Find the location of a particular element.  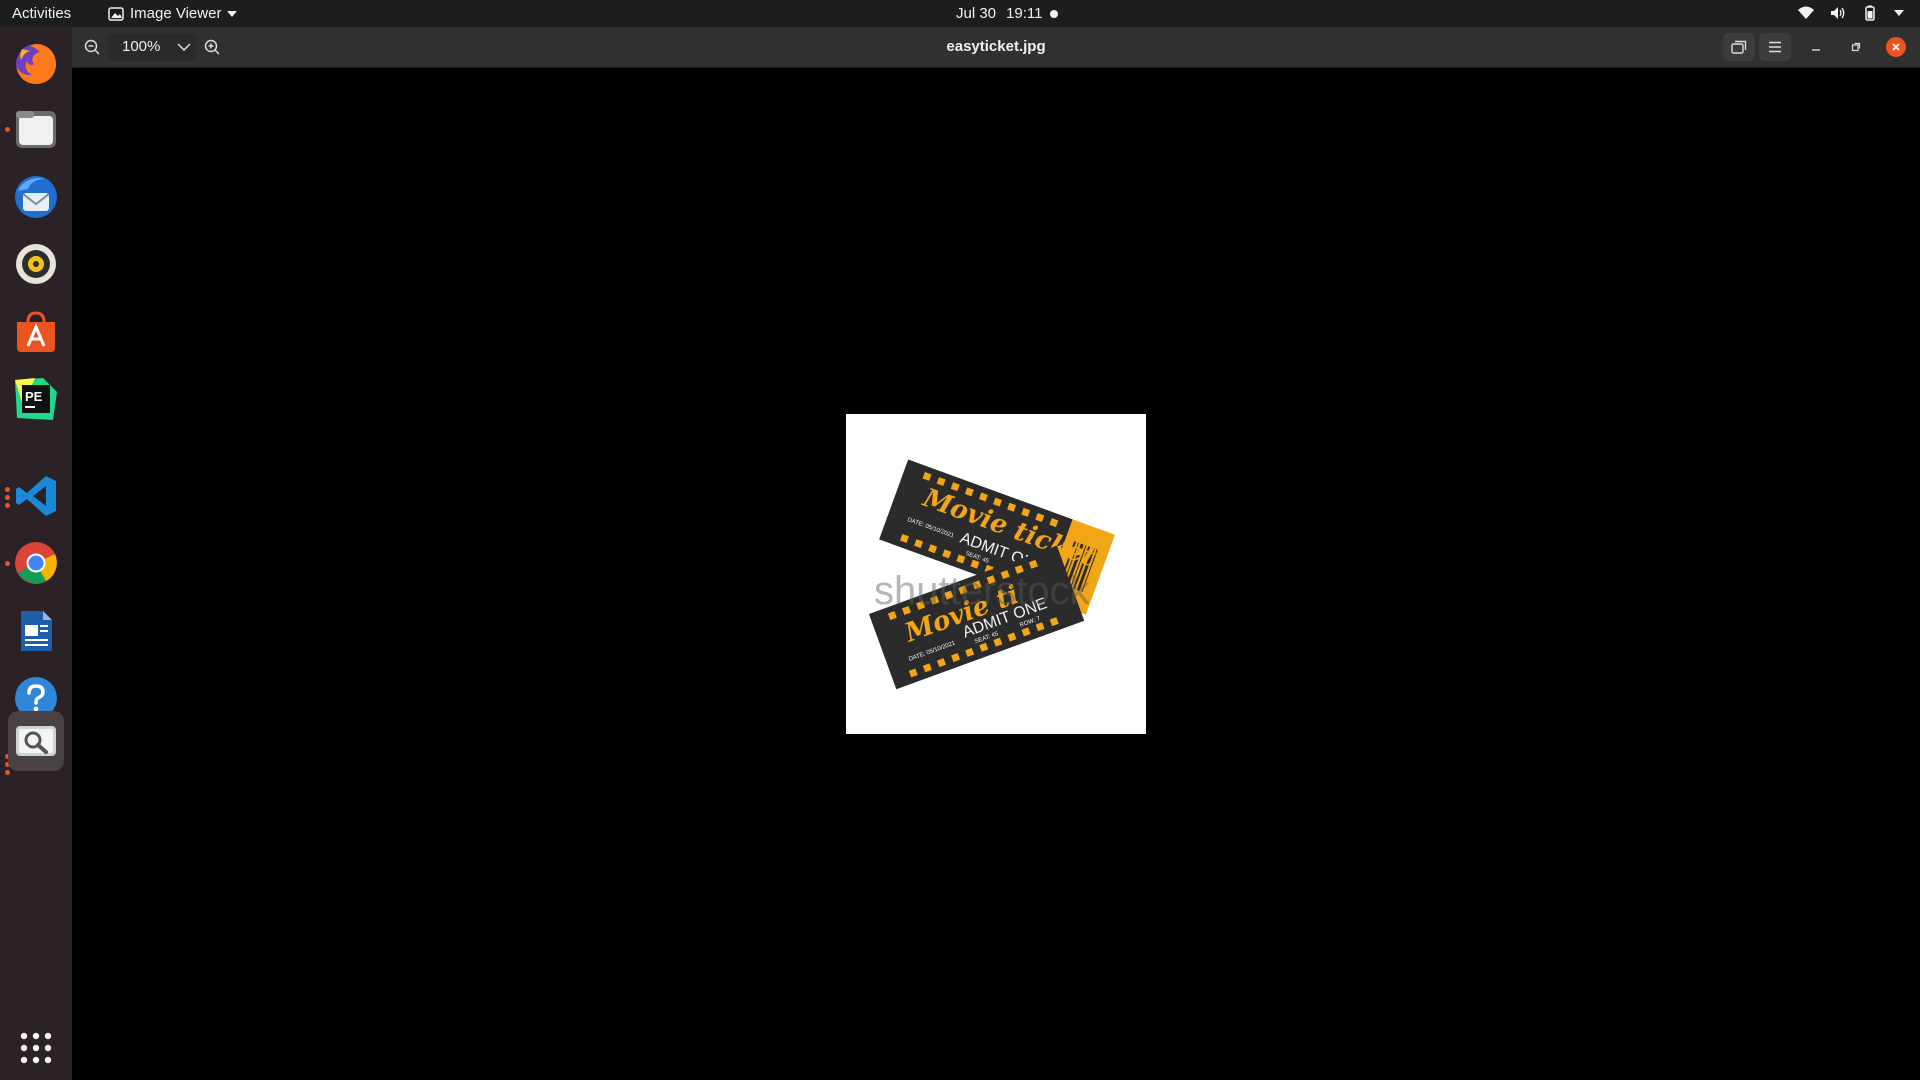

firefox-icon is located at coordinates (36, 64).